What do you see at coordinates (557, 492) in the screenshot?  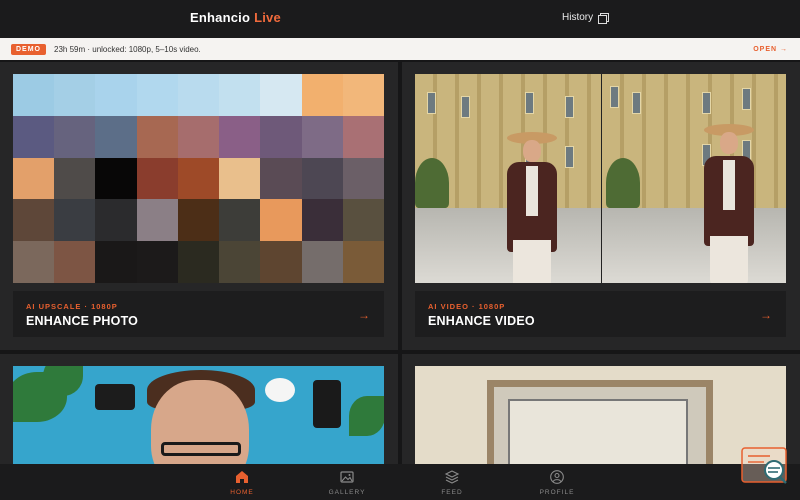 I see `nav-profile-label: PROFILE` at bounding box center [557, 492].